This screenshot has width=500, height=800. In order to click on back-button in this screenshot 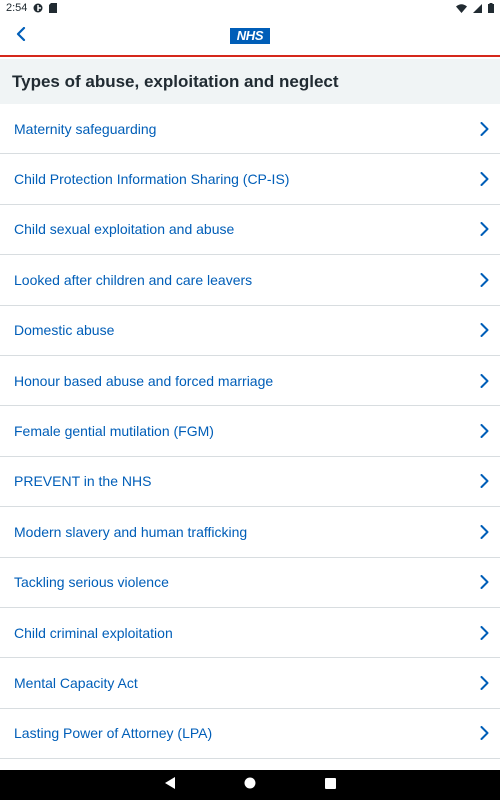, I will do `click(21, 36)`.